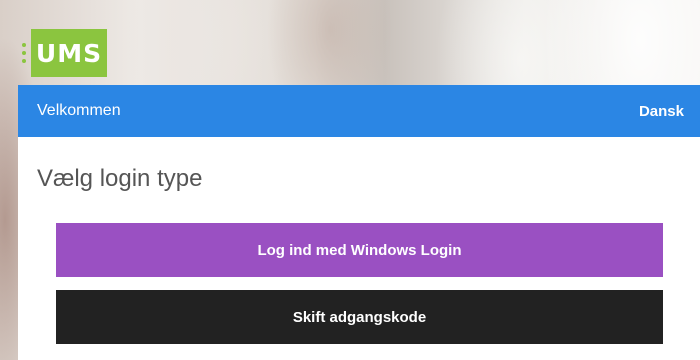  What do you see at coordinates (359, 111) in the screenshot?
I see `card-header: Velkommen Dansk` at bounding box center [359, 111].